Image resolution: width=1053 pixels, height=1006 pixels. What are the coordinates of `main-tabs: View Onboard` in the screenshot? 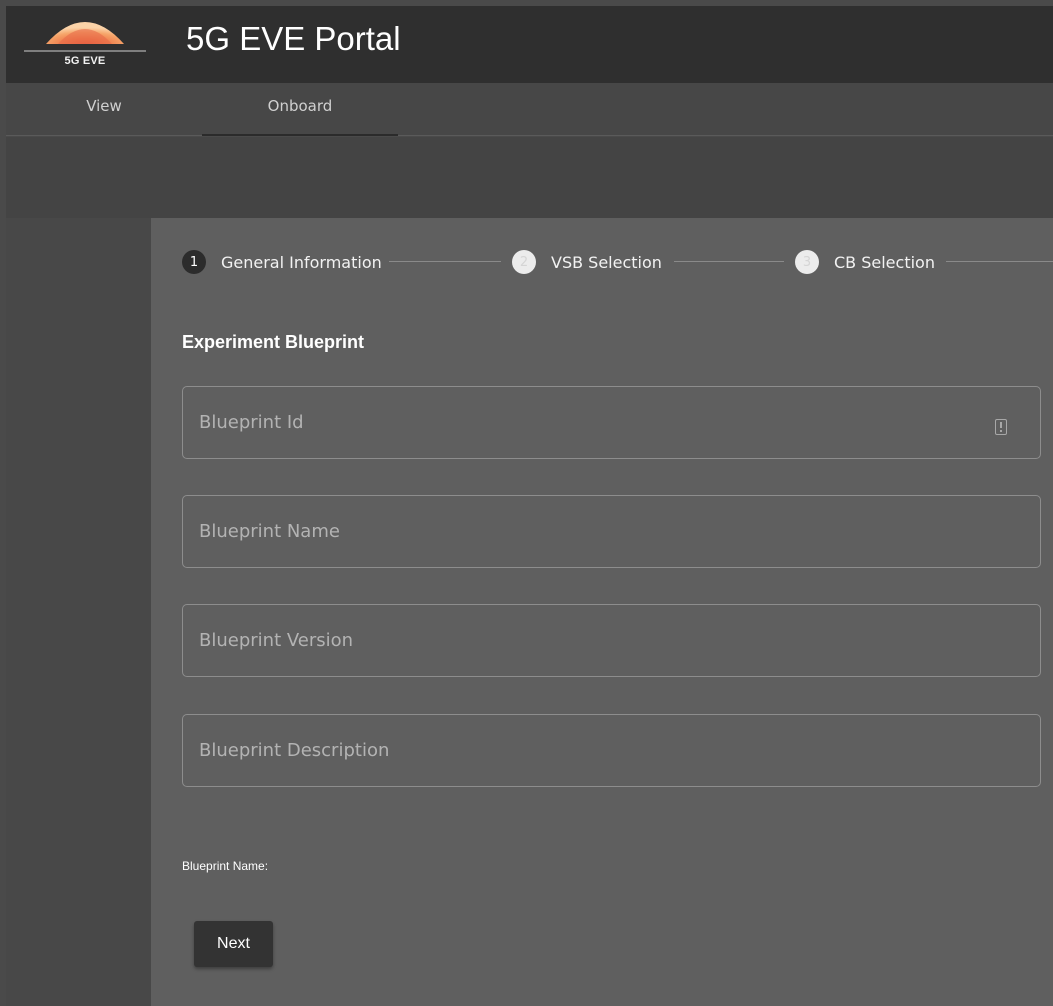 It's located at (529, 109).